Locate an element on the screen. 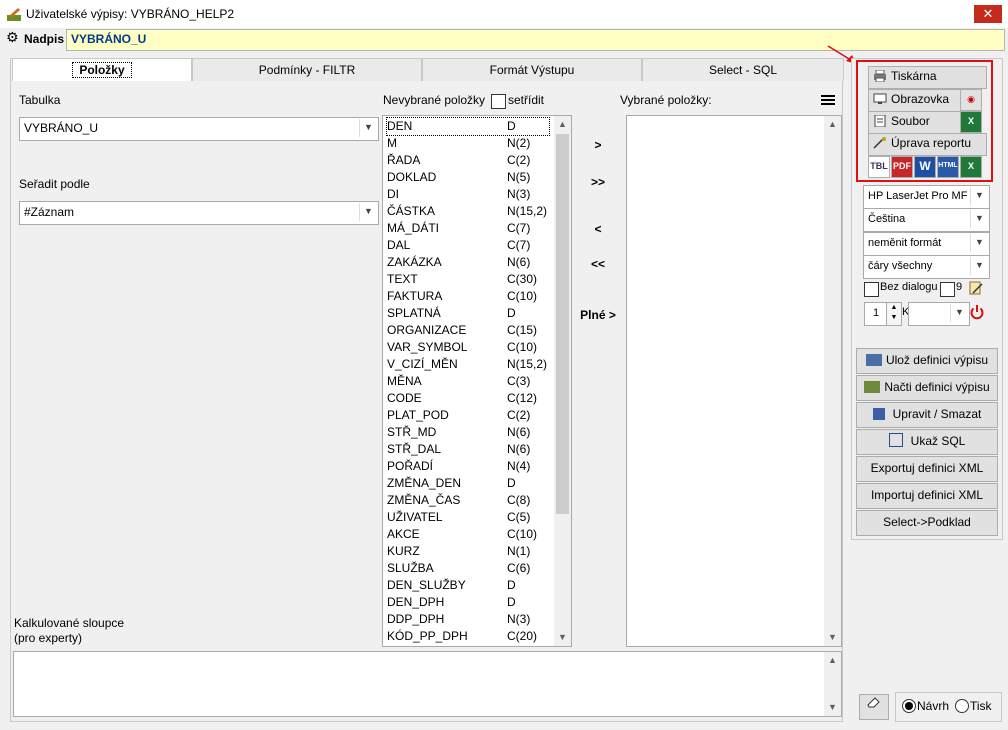 This screenshot has width=1008, height=730. list-item: STŘ_DAL N(6) is located at coordinates (468, 449).